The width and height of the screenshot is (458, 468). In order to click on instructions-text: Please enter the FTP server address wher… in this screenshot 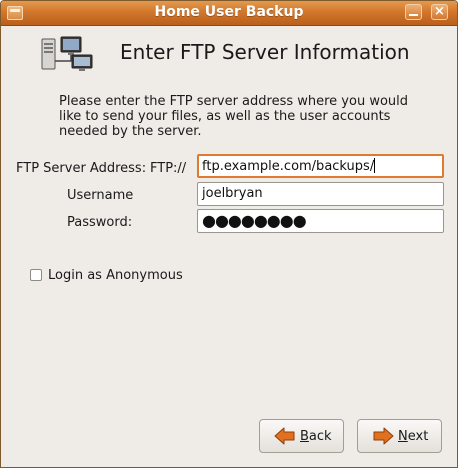, I will do `click(234, 116)`.